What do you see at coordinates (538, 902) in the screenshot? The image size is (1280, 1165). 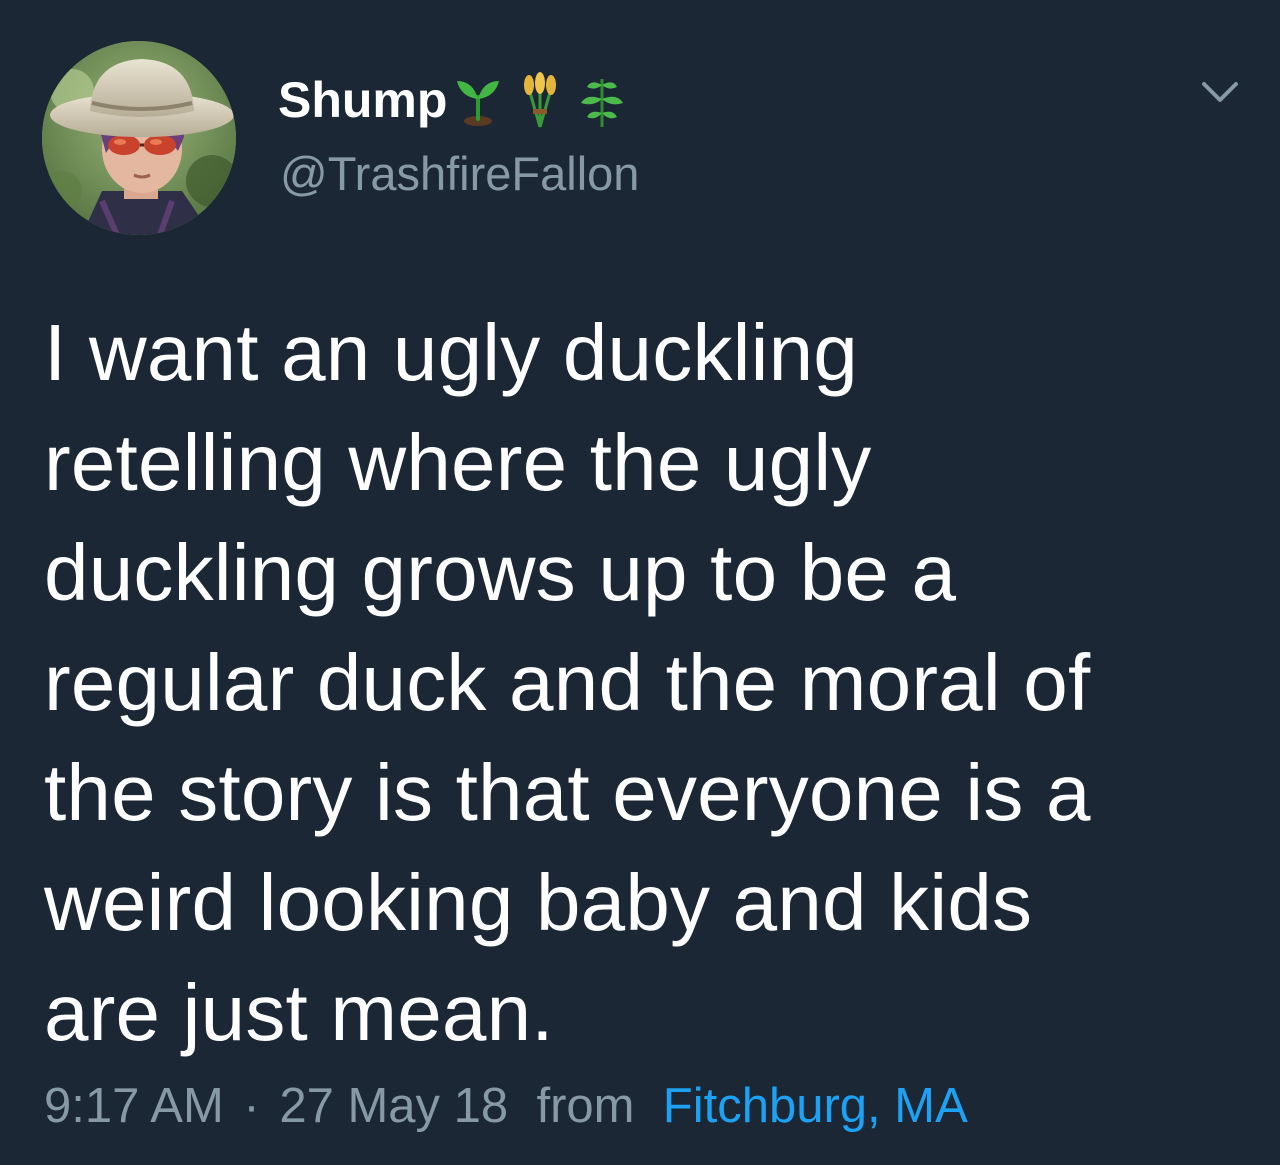 I see `tweet-text-line: weird looking baby and kids` at bounding box center [538, 902].